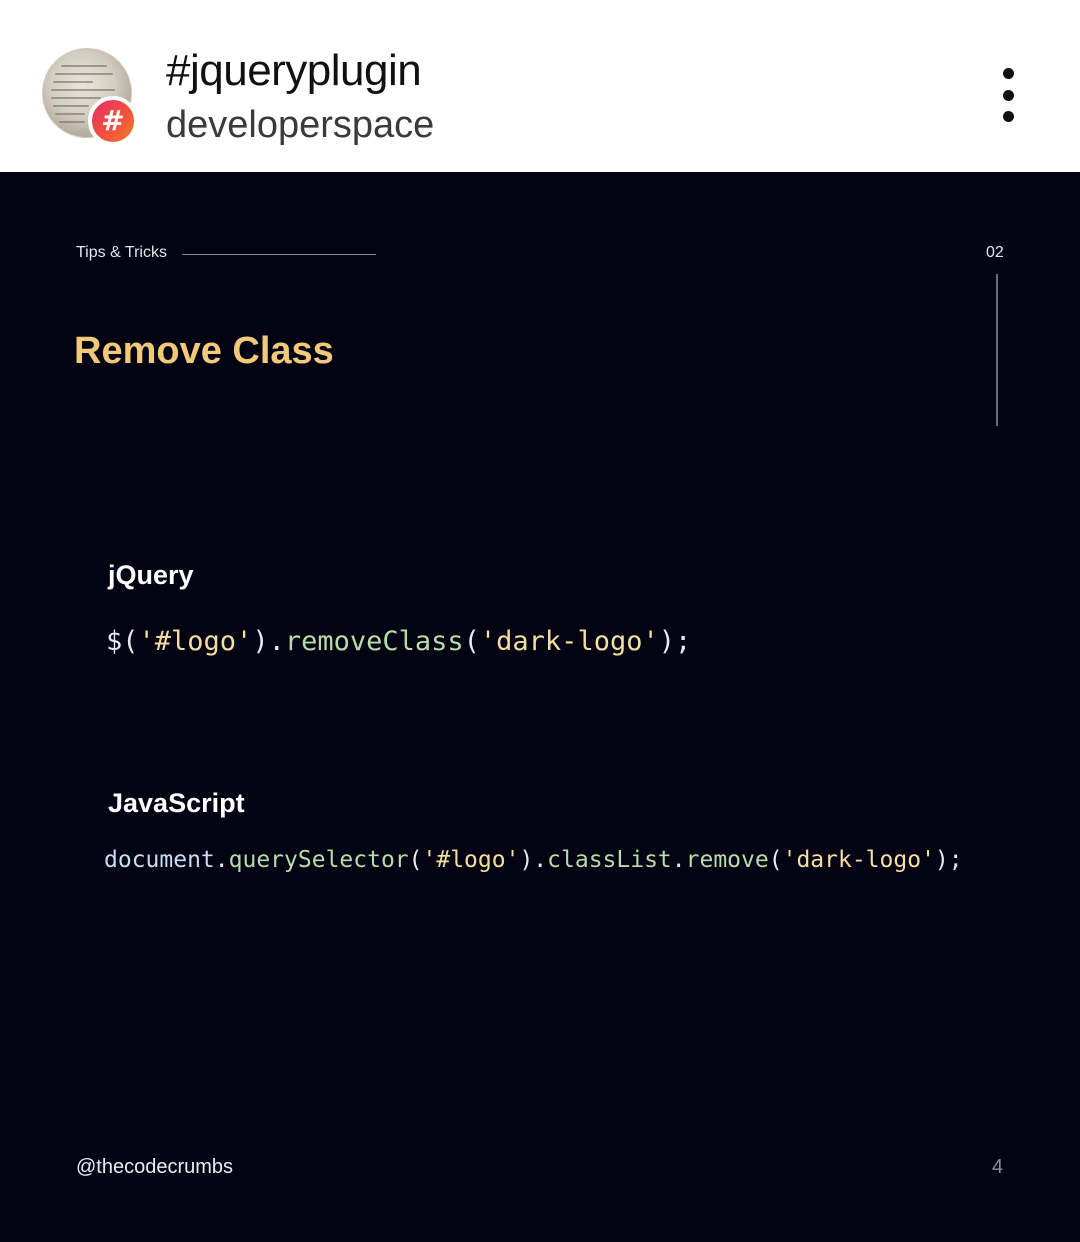 The image size is (1080, 1242). Describe the element at coordinates (122, 641) in the screenshot. I see `code-token: $(` at that location.